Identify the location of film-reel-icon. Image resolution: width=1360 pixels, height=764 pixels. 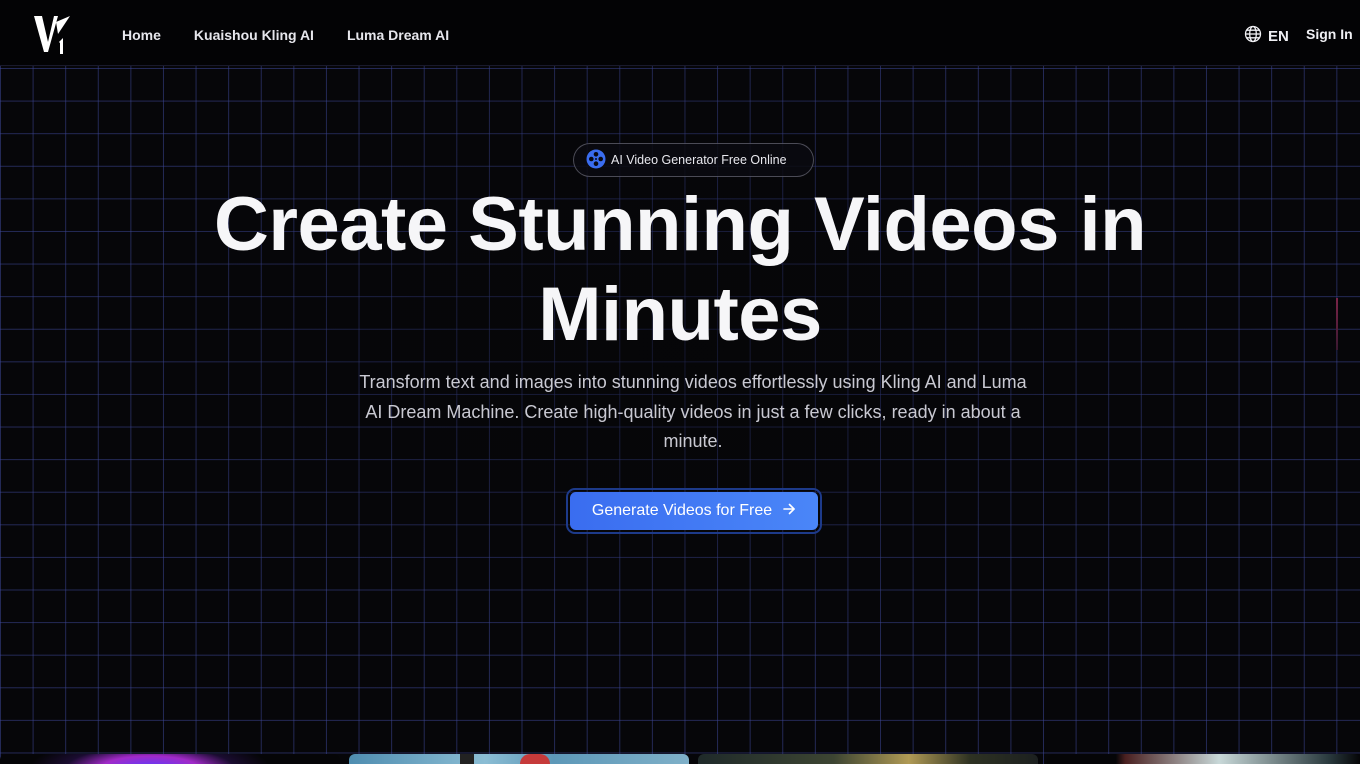
(596, 160).